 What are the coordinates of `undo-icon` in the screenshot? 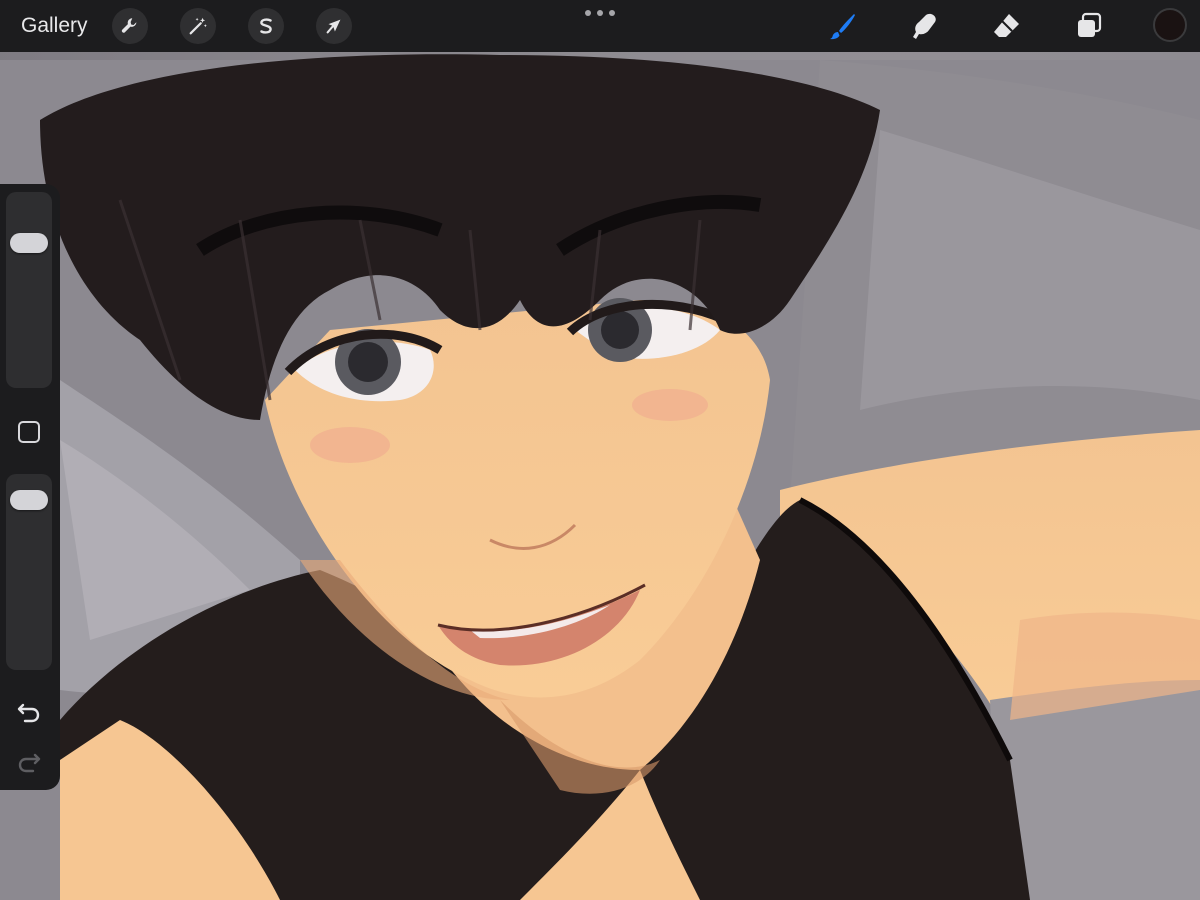 It's located at (28, 713).